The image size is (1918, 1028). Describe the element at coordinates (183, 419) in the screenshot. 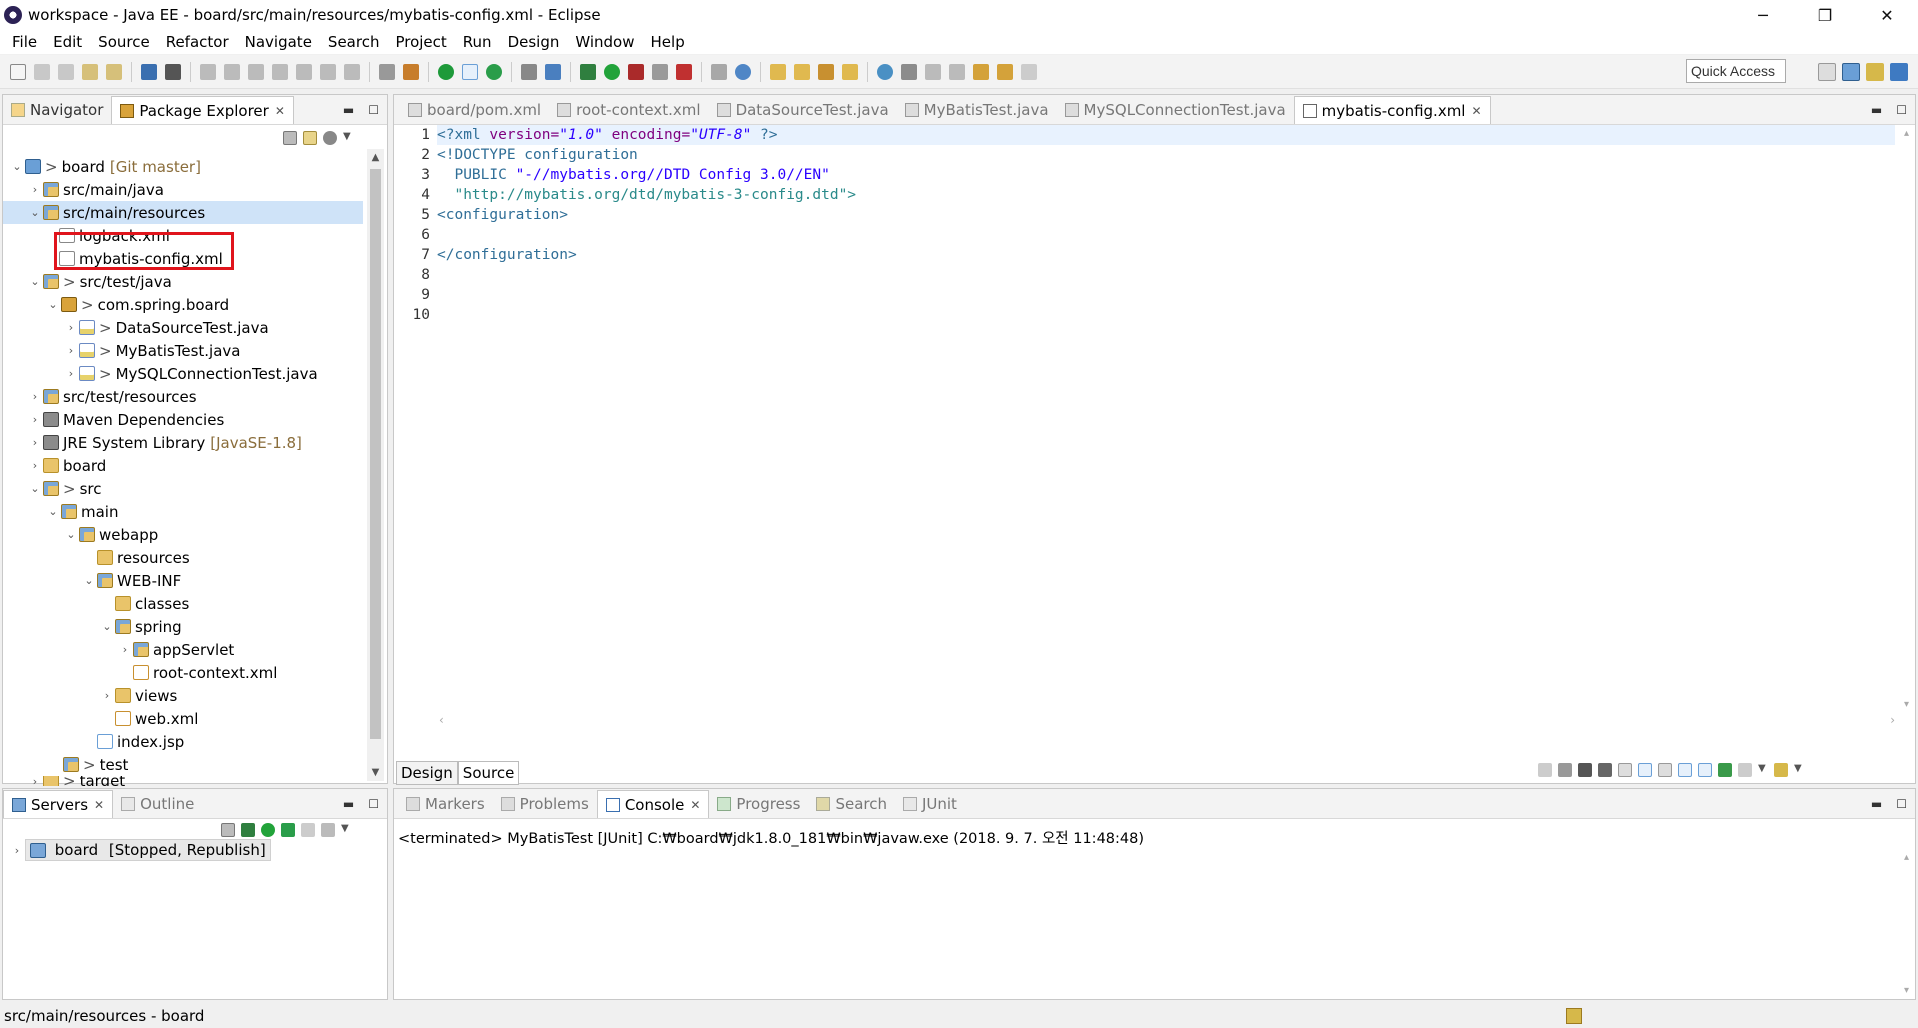

I see `tree-item-maven-dependencies: › Maven Dependencies` at that location.